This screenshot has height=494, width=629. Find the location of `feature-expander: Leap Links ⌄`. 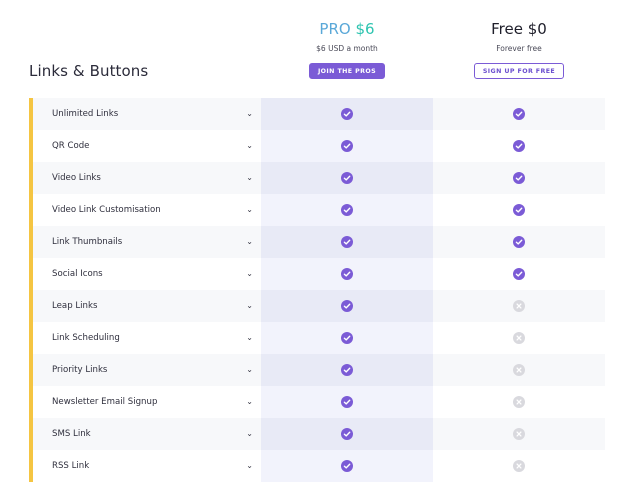

feature-expander: Leap Links ⌄ is located at coordinates (145, 306).